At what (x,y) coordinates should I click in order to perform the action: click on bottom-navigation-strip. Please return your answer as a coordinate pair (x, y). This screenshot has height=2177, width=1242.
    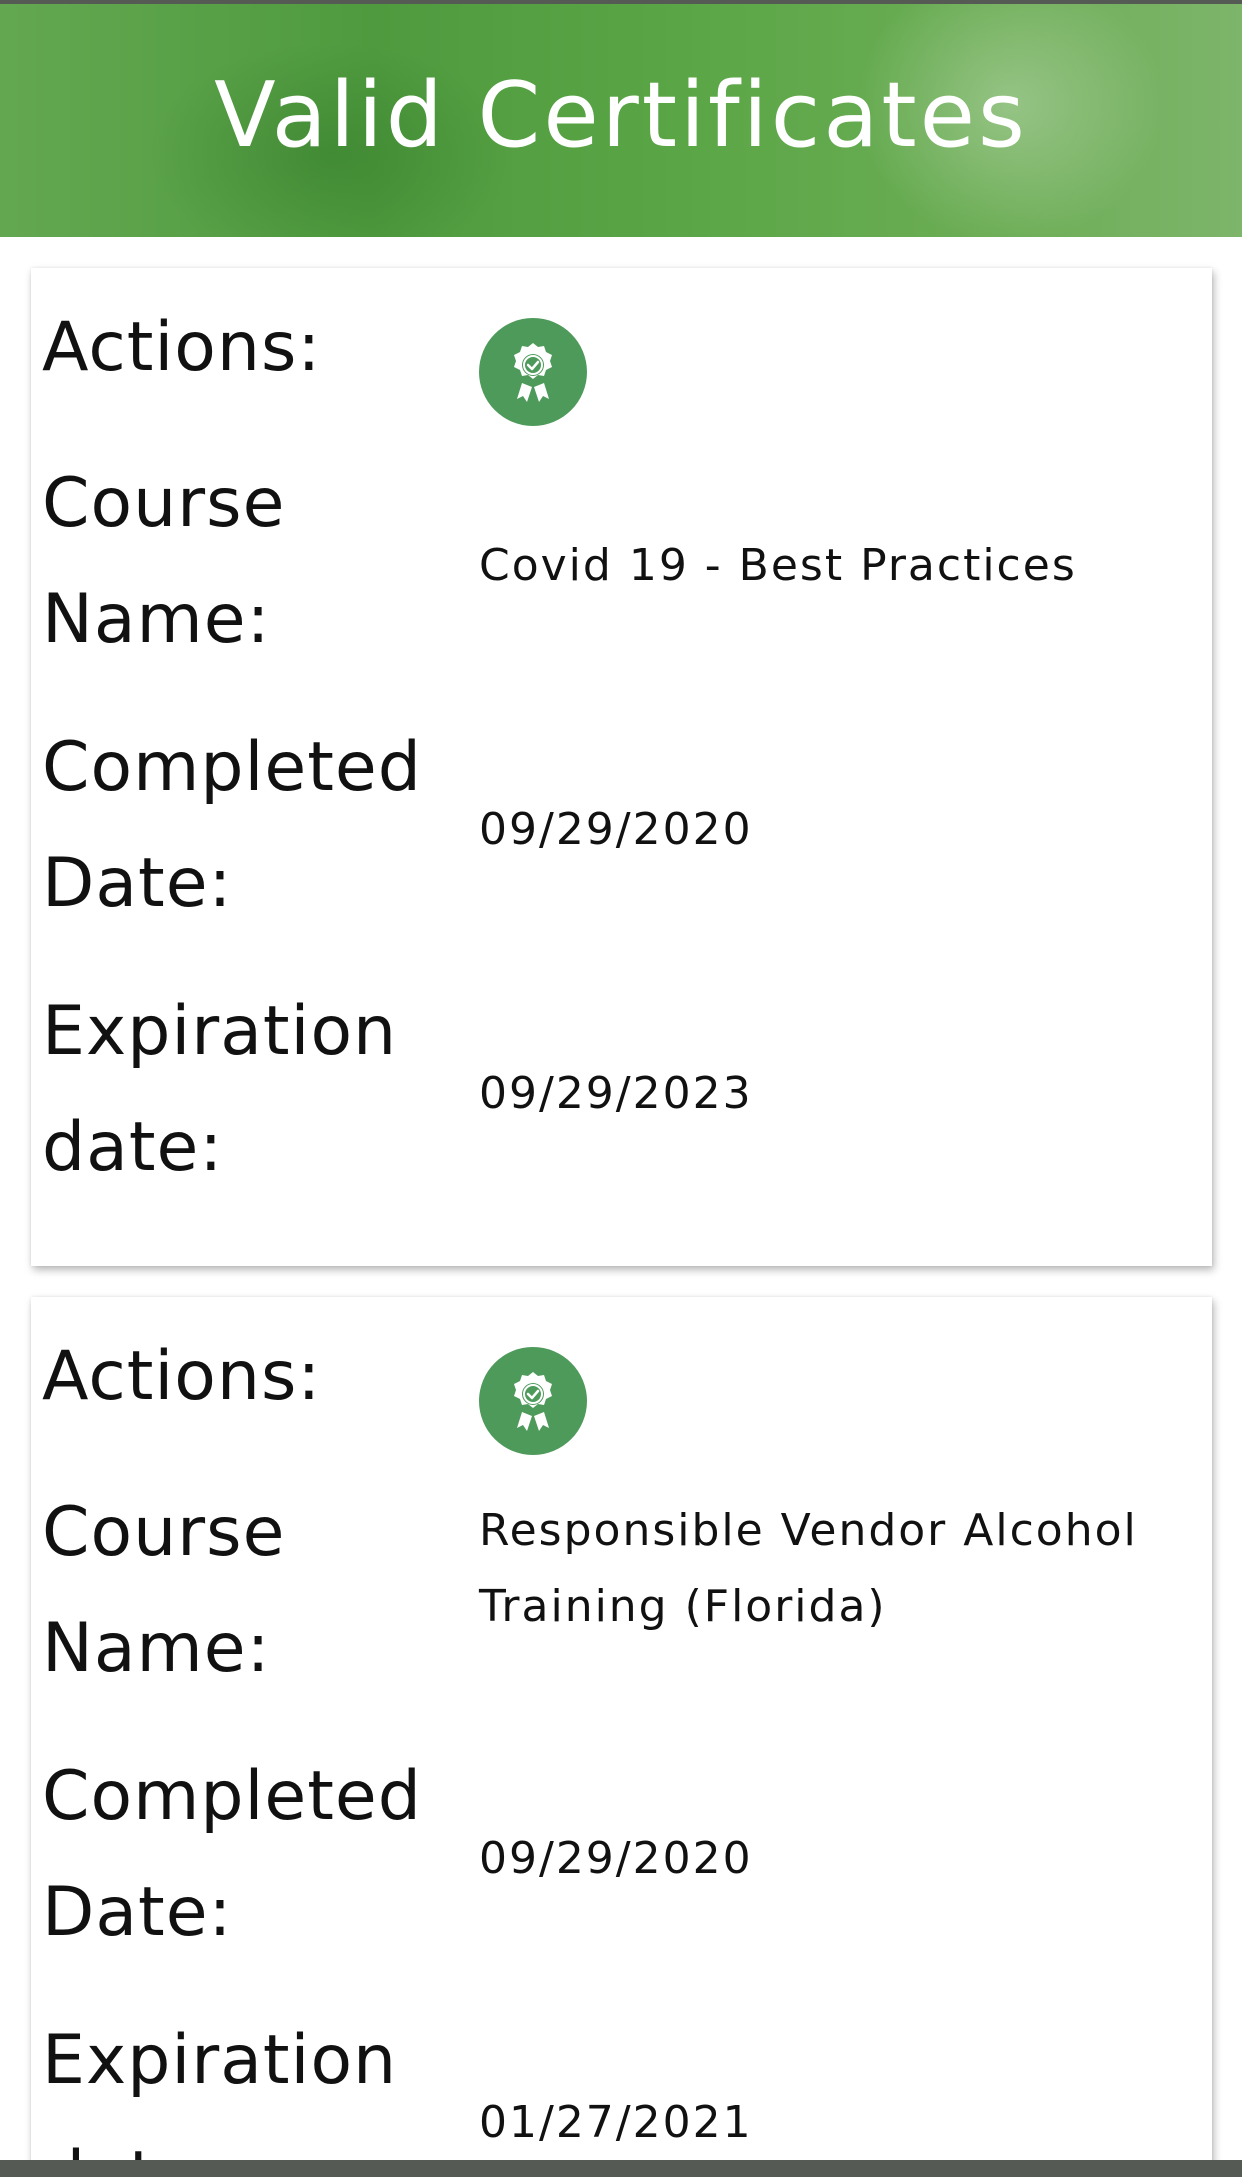
    Looking at the image, I should click on (621, 2168).